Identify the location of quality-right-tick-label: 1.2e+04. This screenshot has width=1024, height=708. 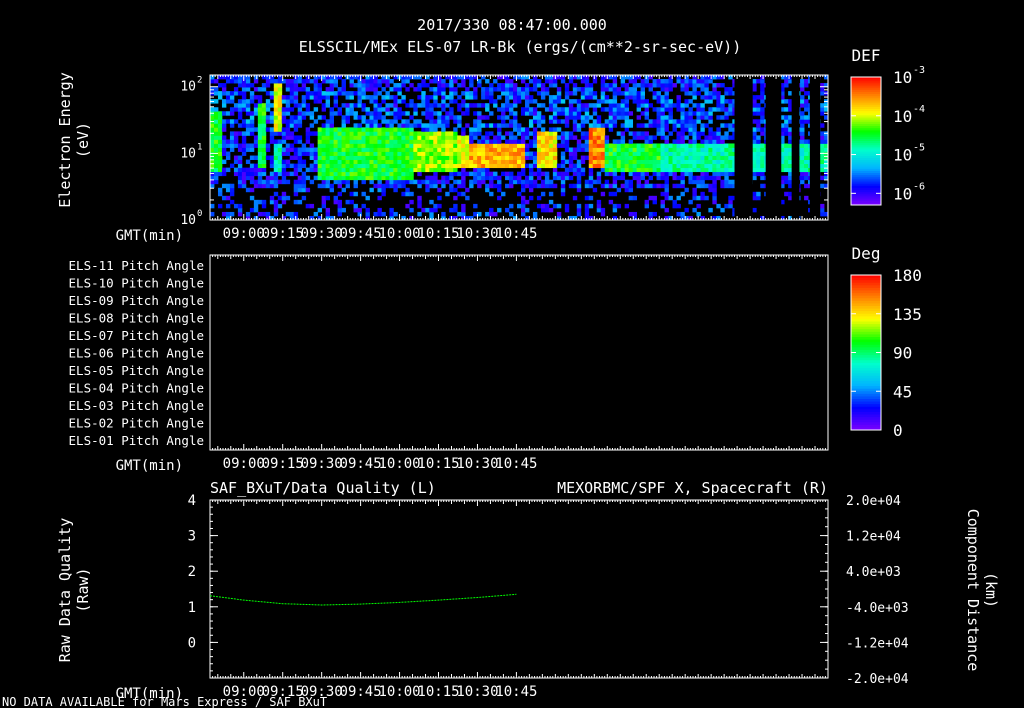
(873, 537).